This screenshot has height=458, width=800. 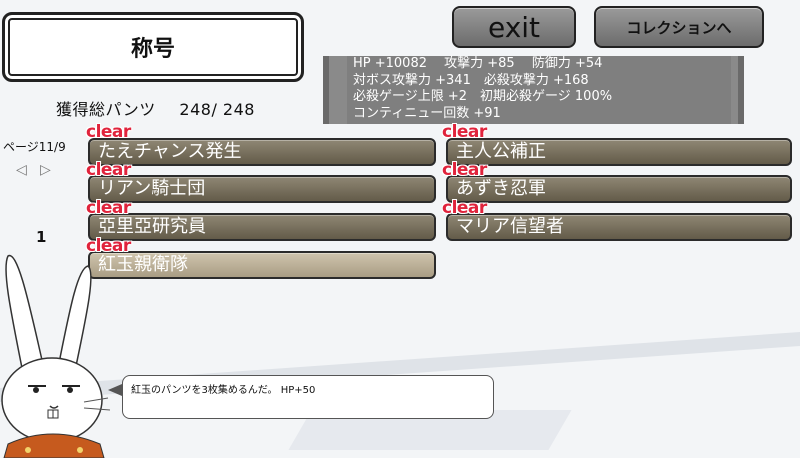 I want to click on title-item: 主人公補正, so click(x=619, y=152).